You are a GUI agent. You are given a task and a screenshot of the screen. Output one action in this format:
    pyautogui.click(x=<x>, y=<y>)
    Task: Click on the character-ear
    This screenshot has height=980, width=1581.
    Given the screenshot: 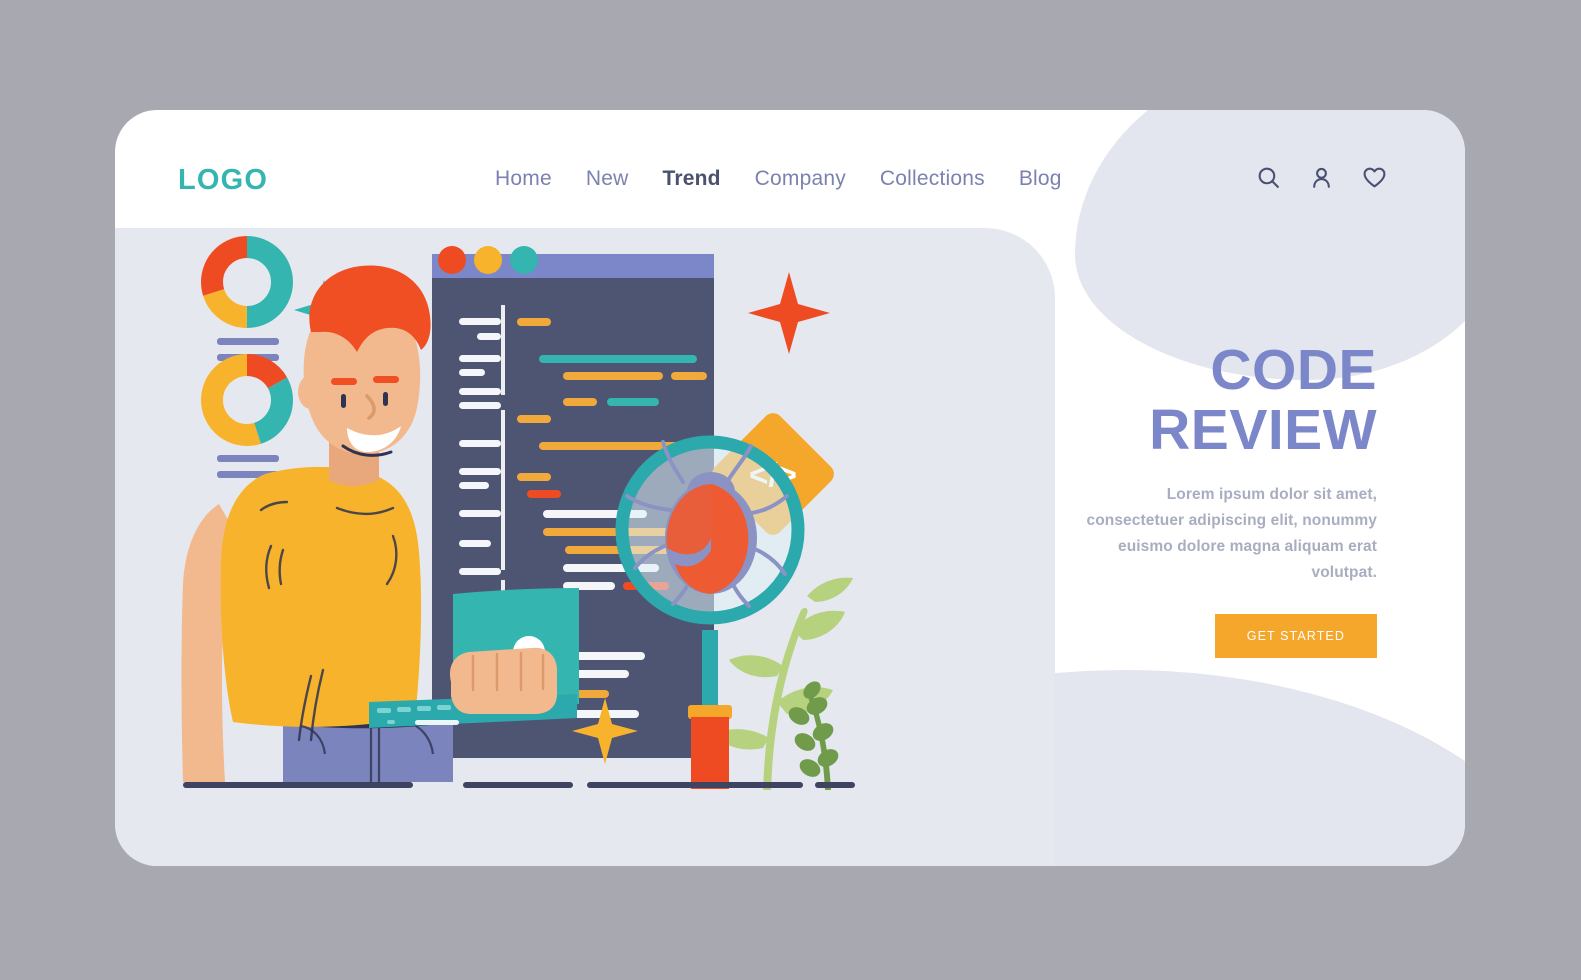 What is the action you would take?
    pyautogui.click(x=311, y=392)
    